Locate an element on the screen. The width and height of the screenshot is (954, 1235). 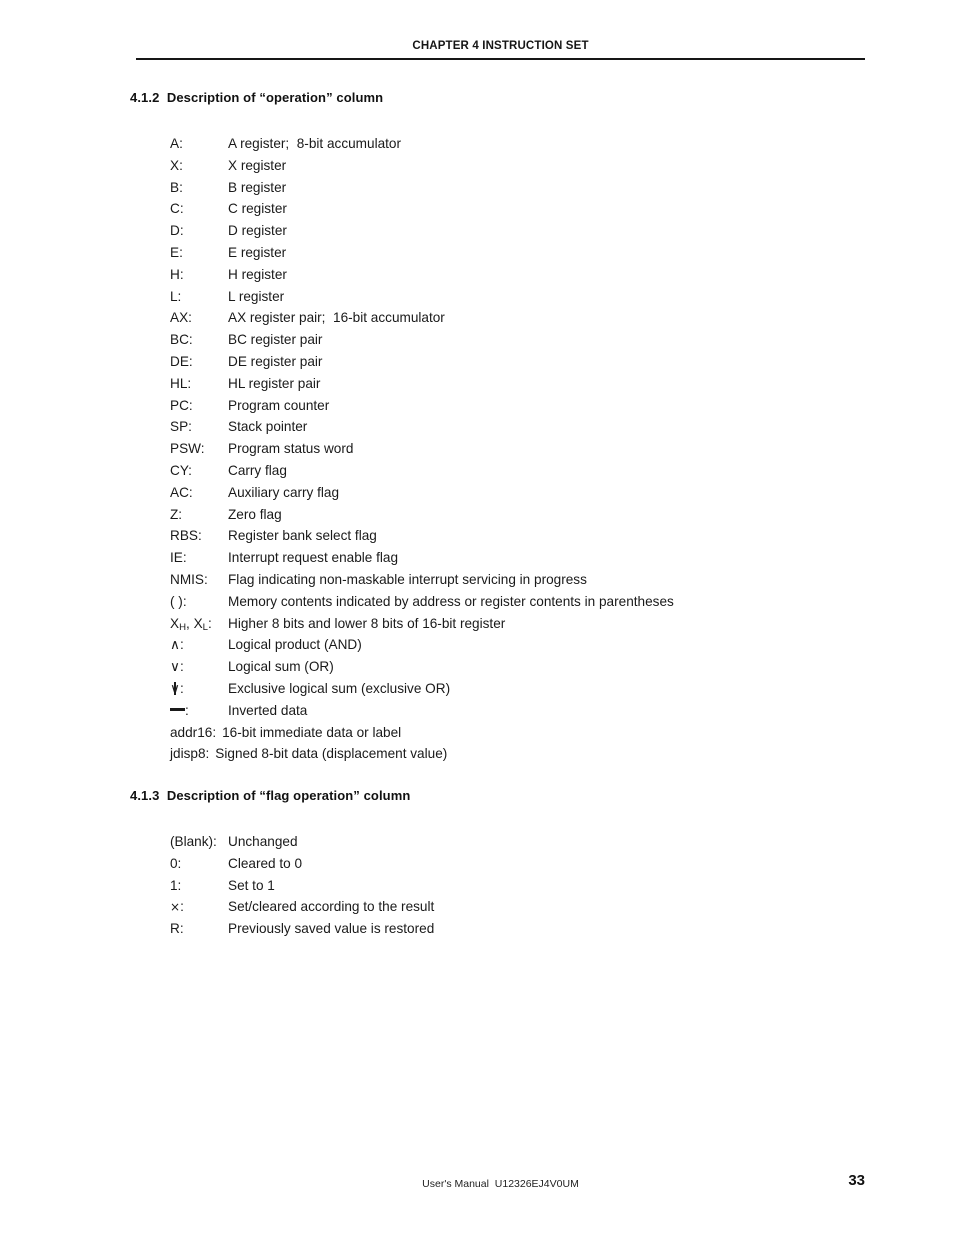
definition-row: R: Previously saved value is restored is located at coordinates (302, 929).